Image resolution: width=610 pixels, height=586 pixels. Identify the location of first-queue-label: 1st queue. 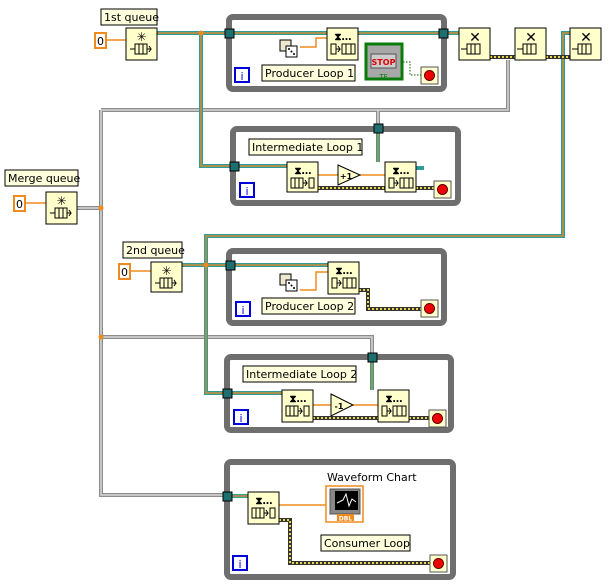
(129, 17).